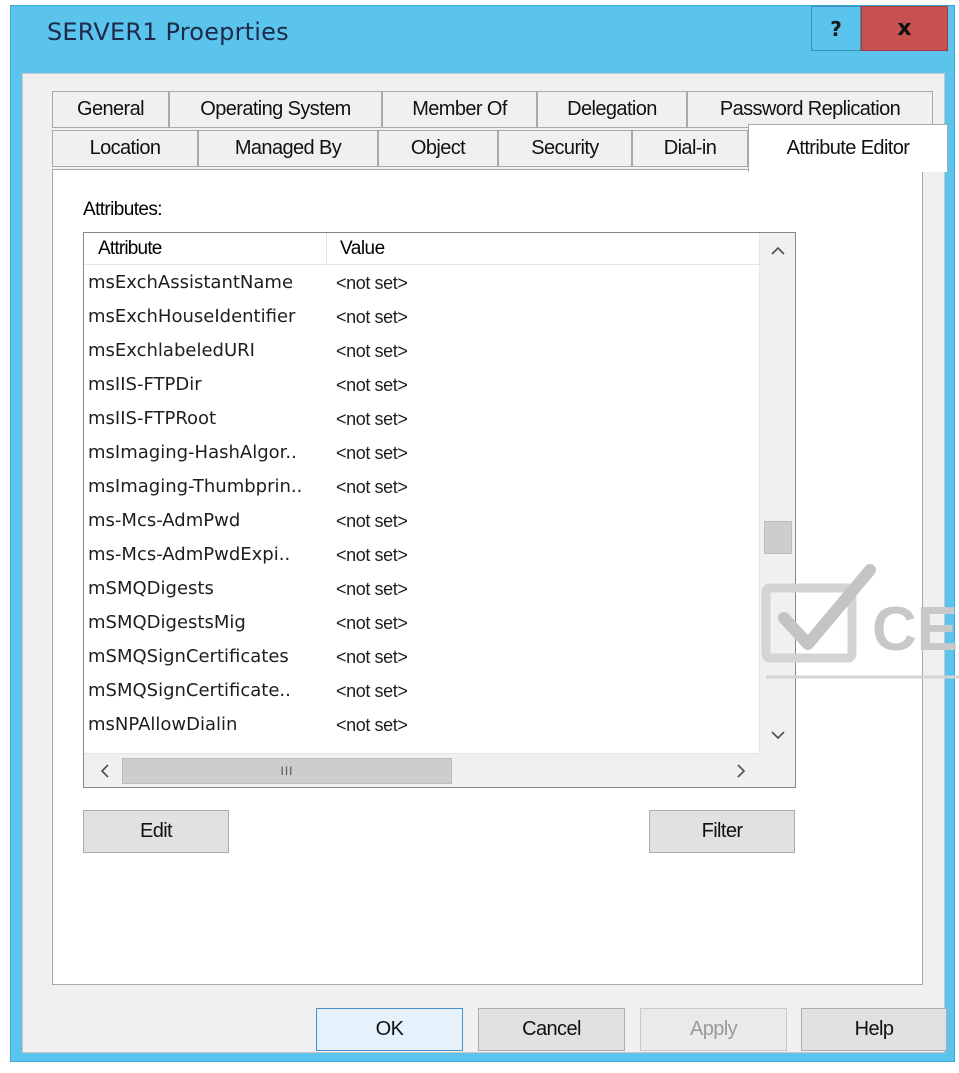  I want to click on filter-button: Filter, so click(722, 831).